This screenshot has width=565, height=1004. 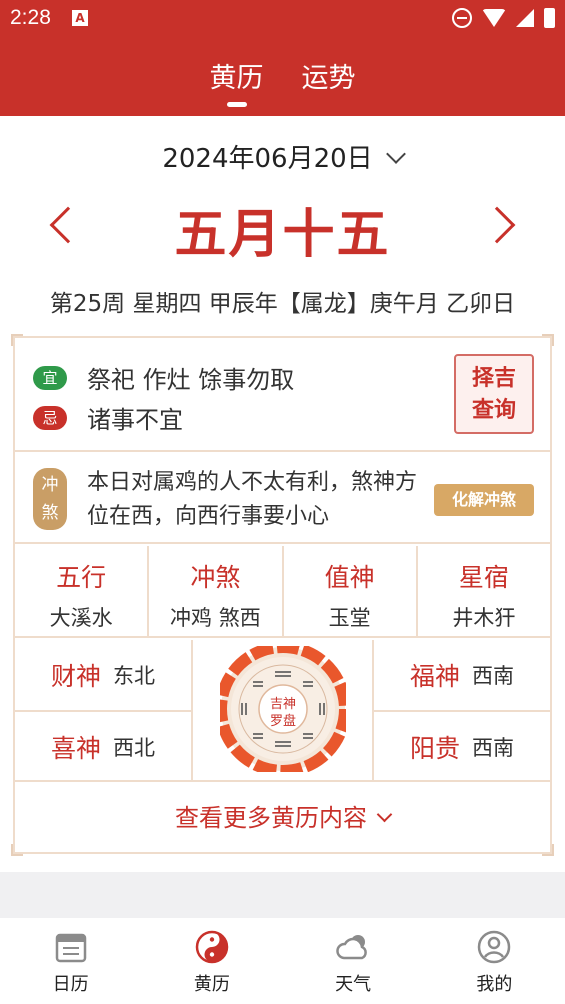 I want to click on gods-section: 财神 东北 喜神 西北 福神 西南 阳贵 西南 吉神 罗盘, so click(x=282, y=711).